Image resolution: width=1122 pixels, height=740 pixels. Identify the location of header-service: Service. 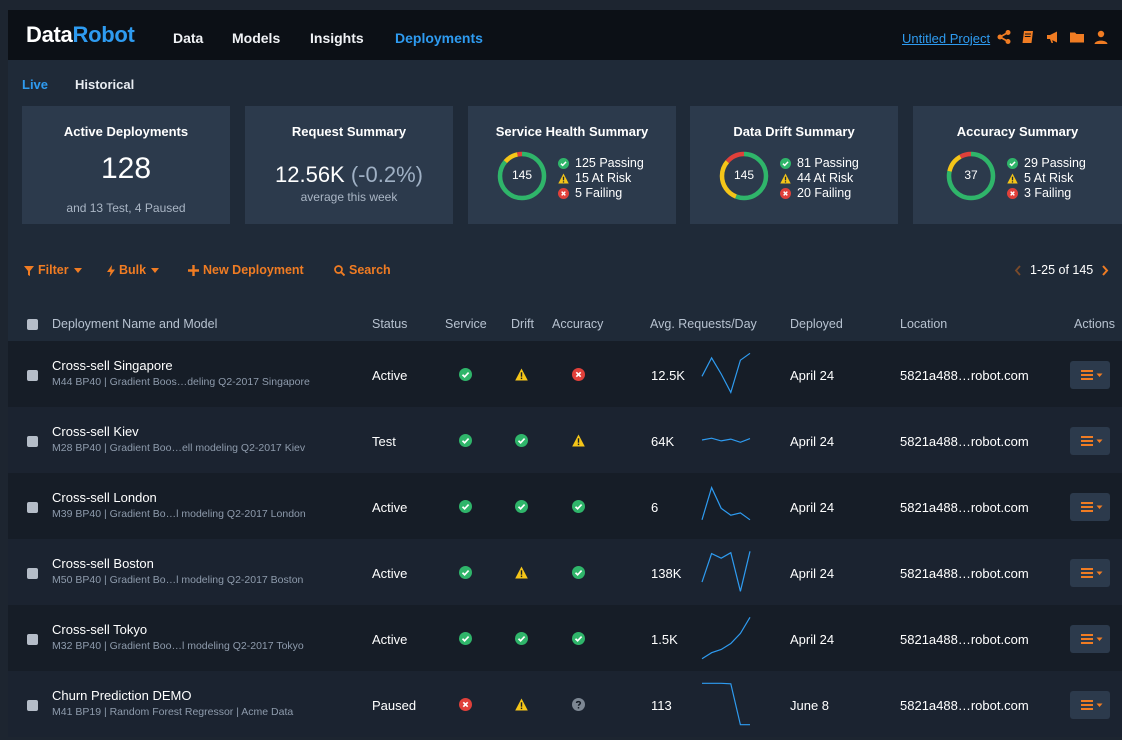
(466, 324).